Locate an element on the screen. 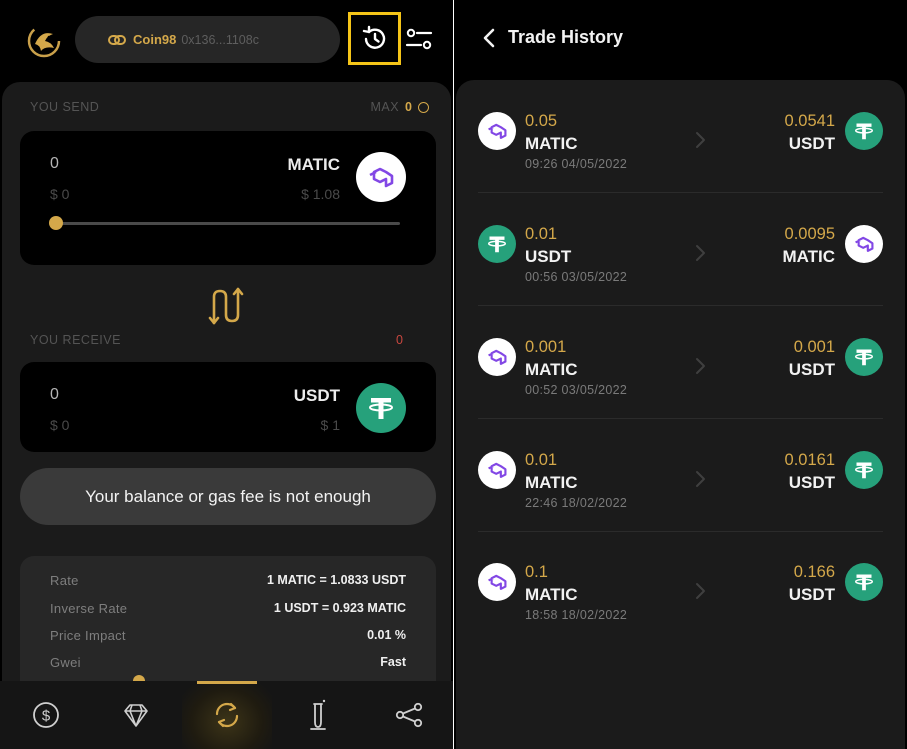 This screenshot has width=907, height=749. to-amount: 0.0161 is located at coordinates (809, 460).